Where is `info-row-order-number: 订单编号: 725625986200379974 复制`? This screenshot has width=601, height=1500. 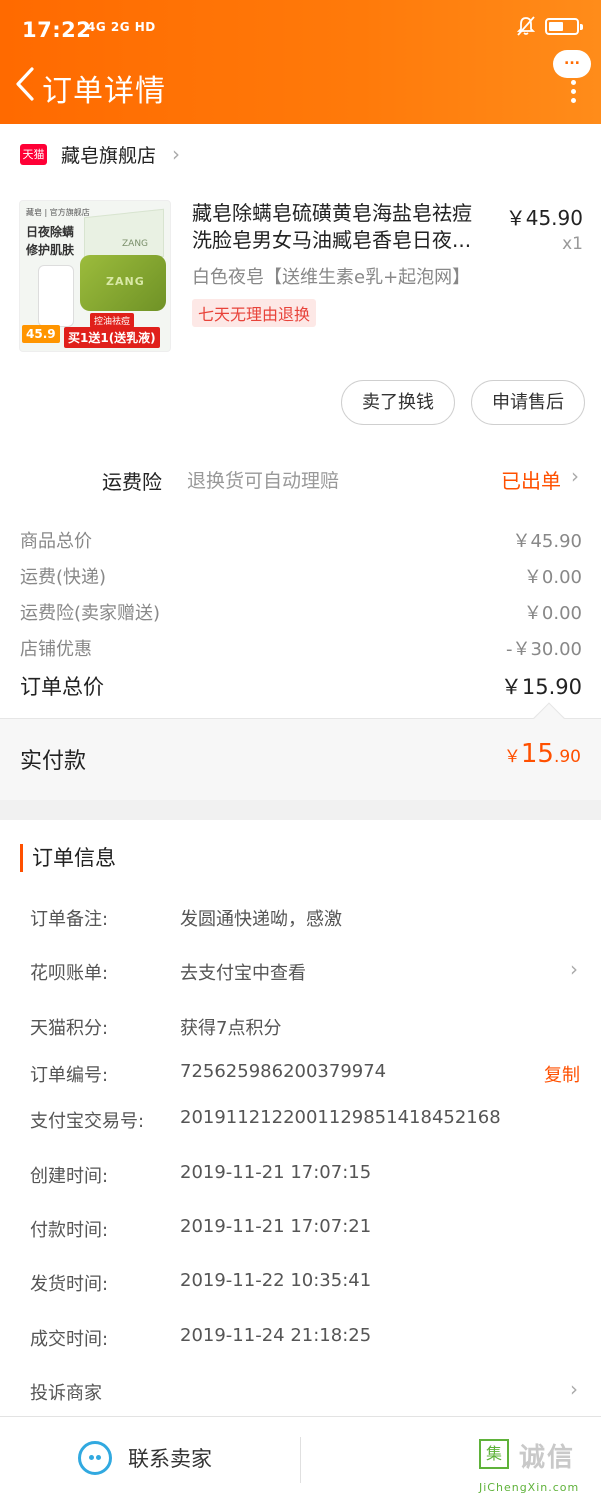 info-row-order-number: 订单编号: 725625986200379974 复制 is located at coordinates (306, 1074).